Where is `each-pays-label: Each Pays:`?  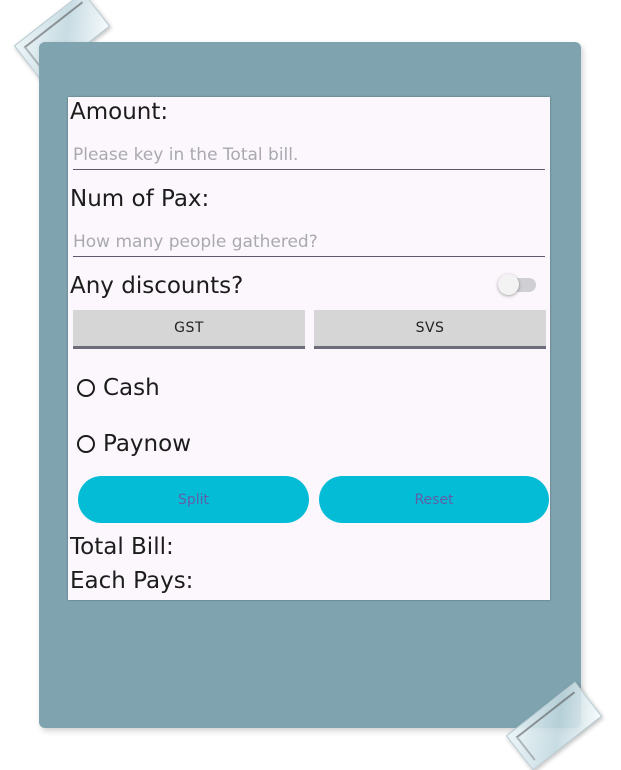
each-pays-label: Each Pays: is located at coordinates (132, 581).